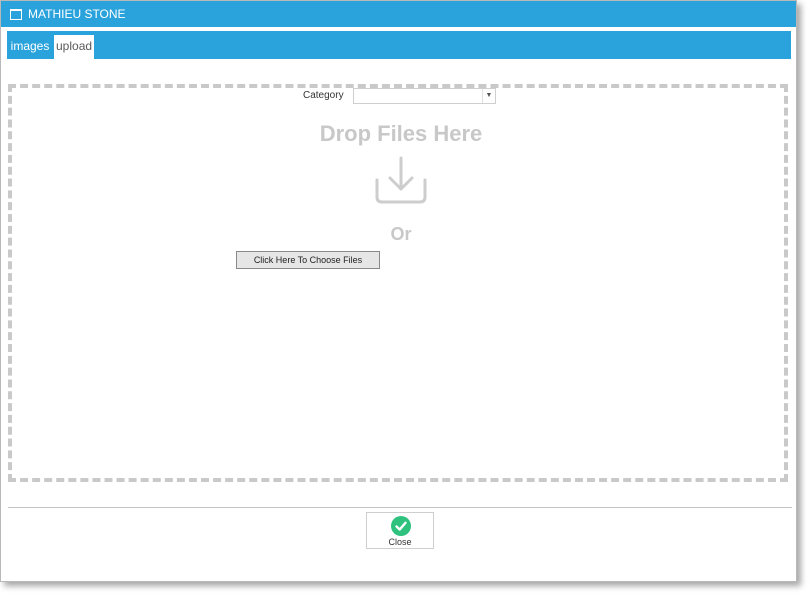 The width and height of the screenshot is (811, 596). I want to click on tab-images: images, so click(30, 47).